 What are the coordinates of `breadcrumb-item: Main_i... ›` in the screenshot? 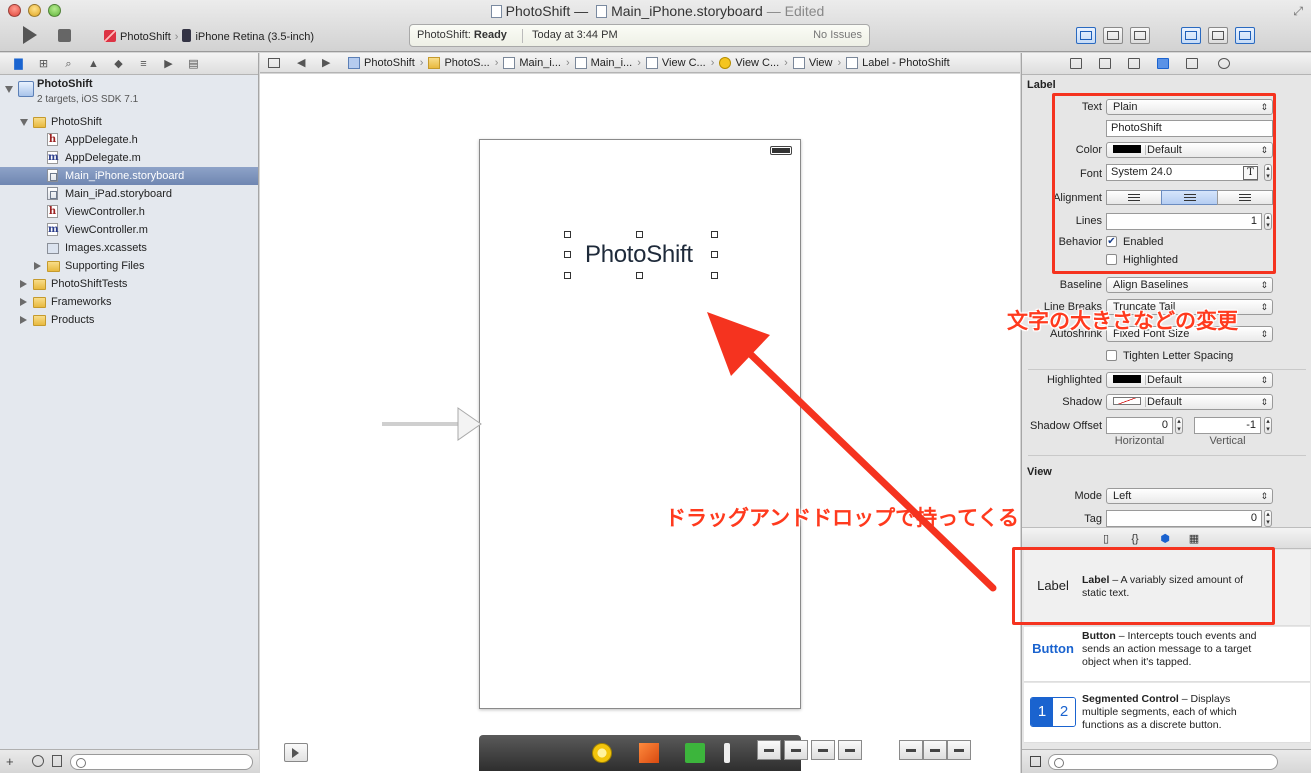 It's located at (610, 62).